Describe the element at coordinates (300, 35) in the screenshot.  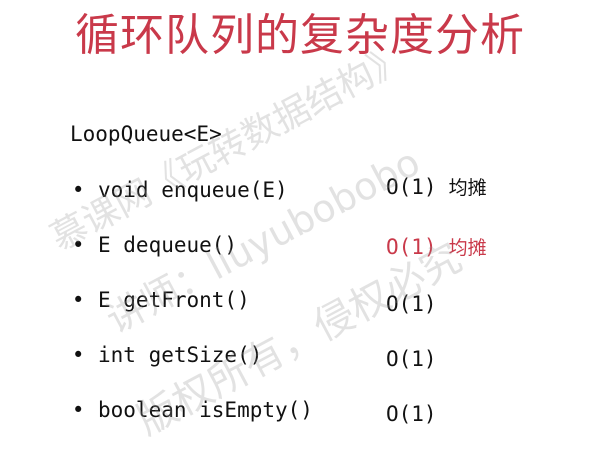
I see `slide-title: 循环队列的复杂度分析` at that location.